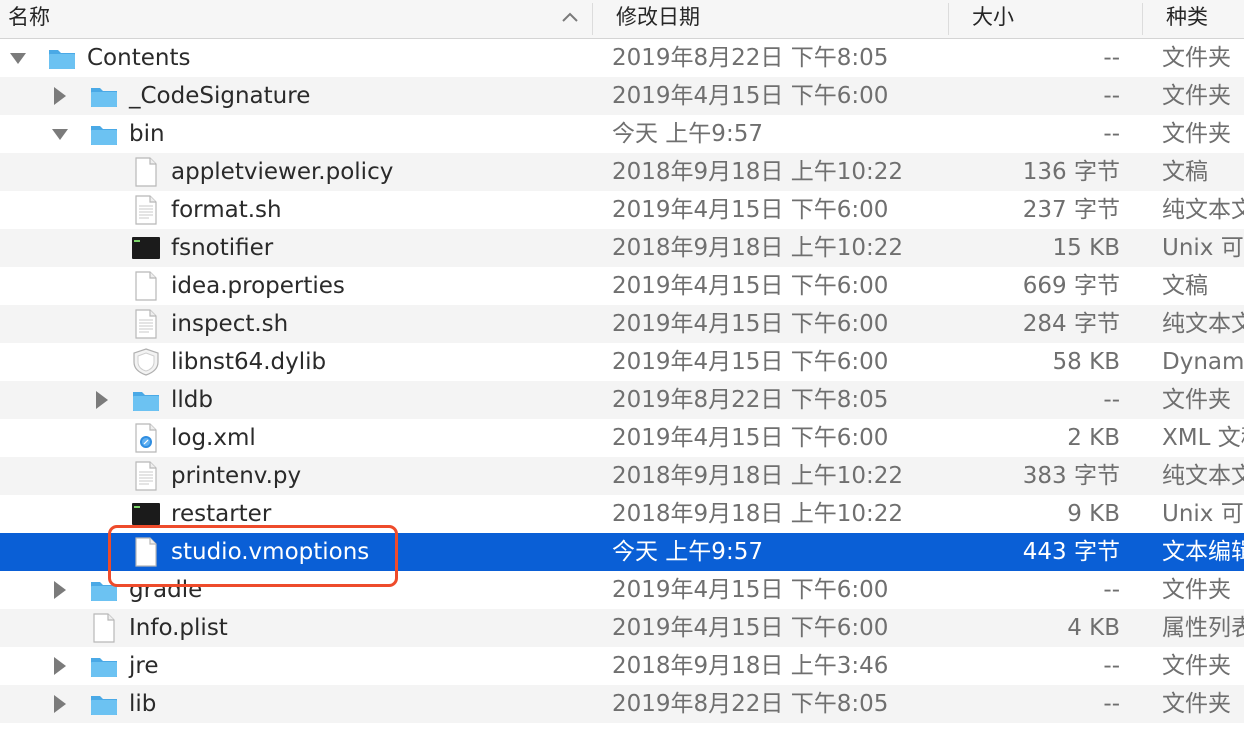 The height and width of the screenshot is (729, 1244). What do you see at coordinates (622, 96) in the screenshot?
I see `file-row: _CodeSignature 2019年4月15日 下午6:00 -- 文件夹` at bounding box center [622, 96].